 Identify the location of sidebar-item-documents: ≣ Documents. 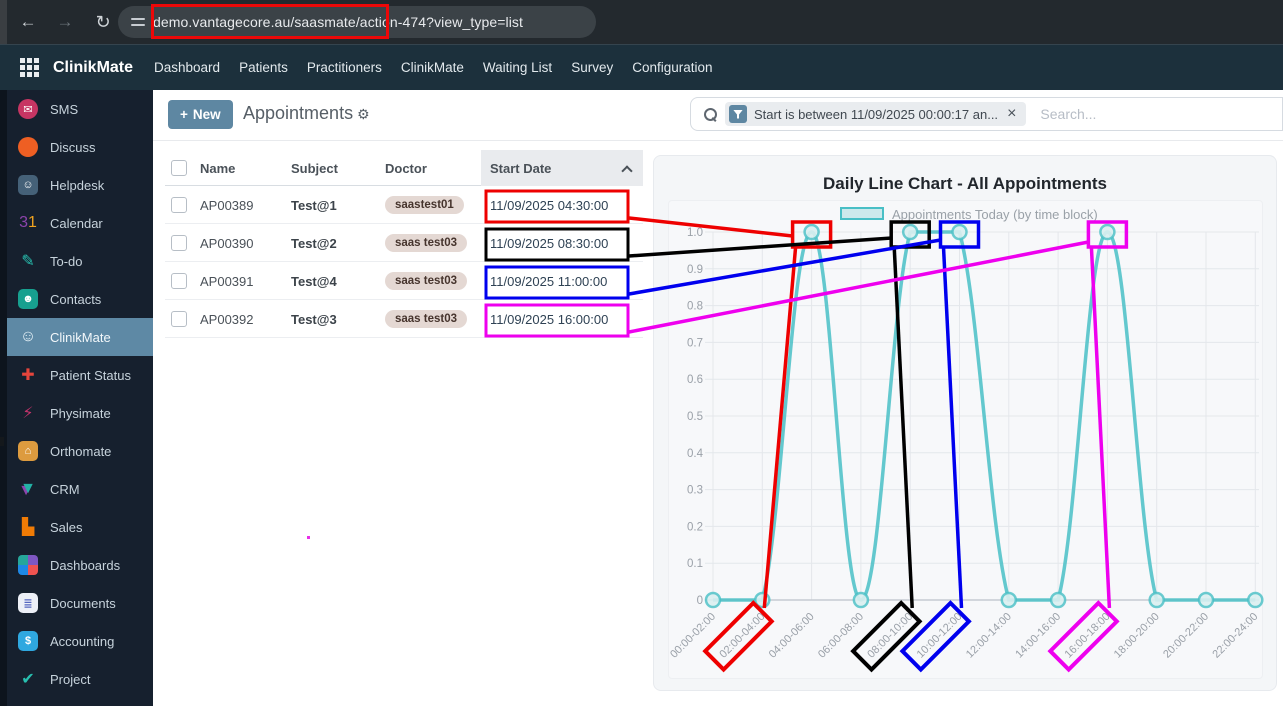
(80, 603).